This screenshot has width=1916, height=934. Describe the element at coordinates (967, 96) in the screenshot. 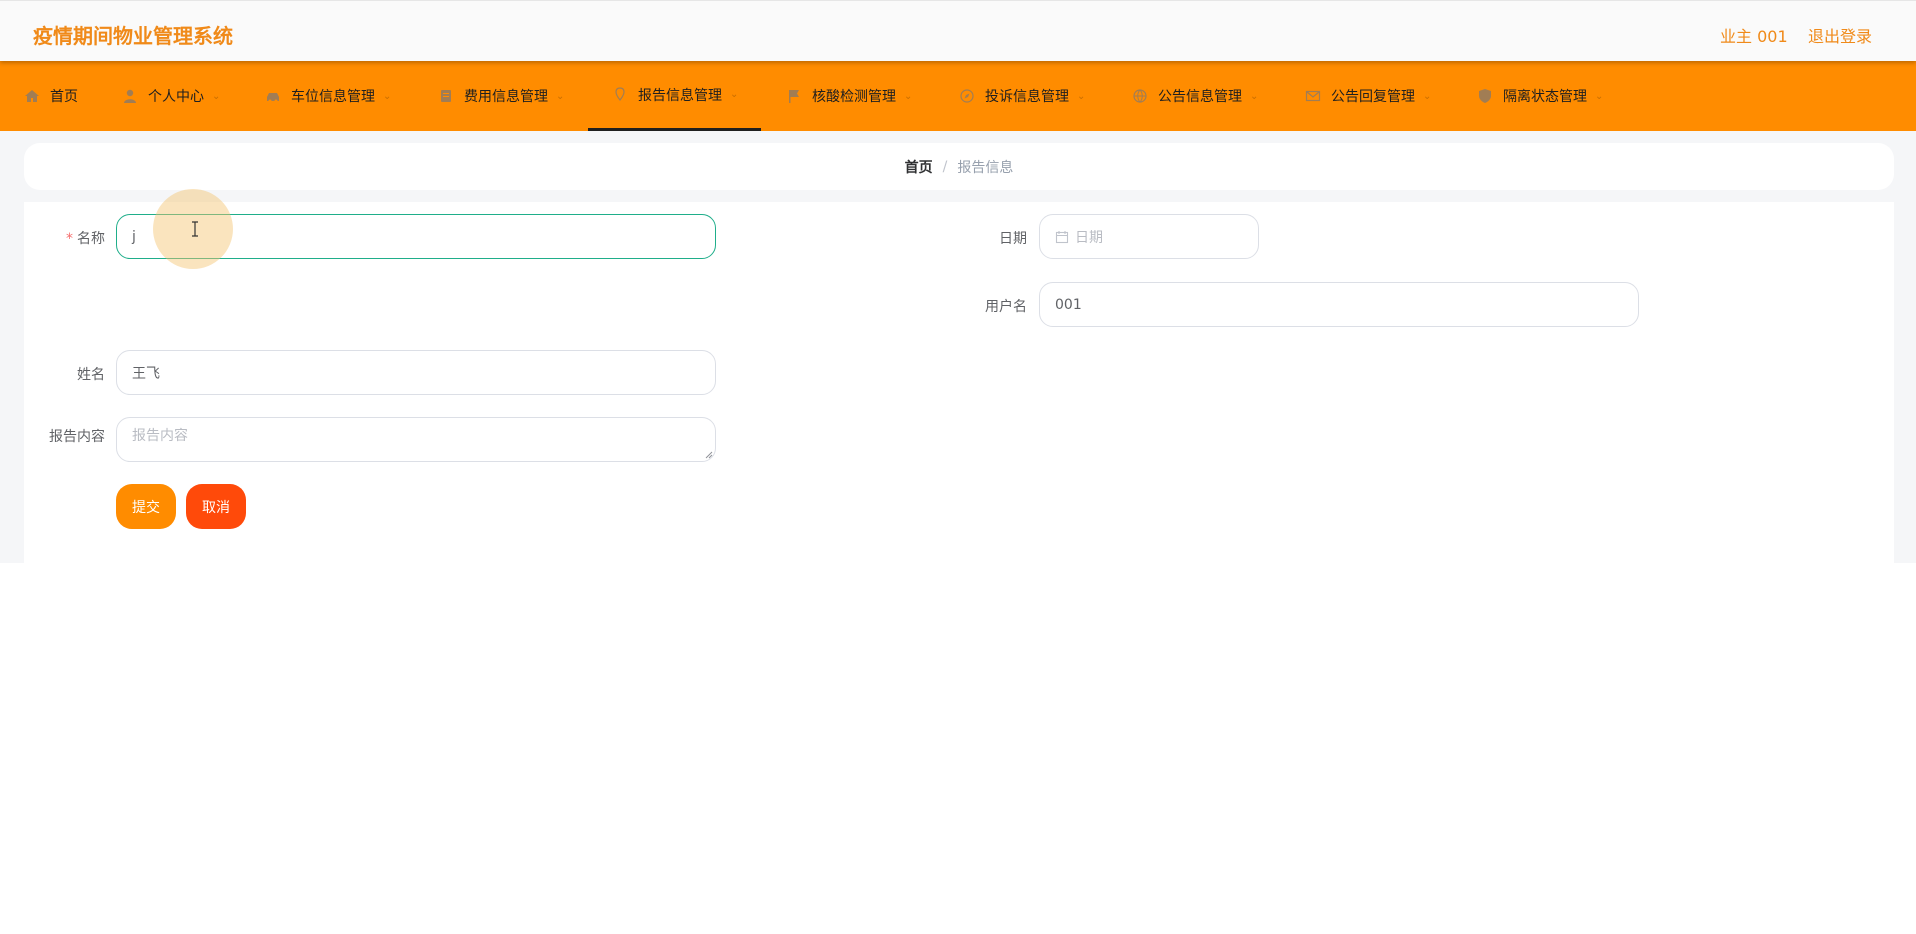

I see `compass-icon` at that location.